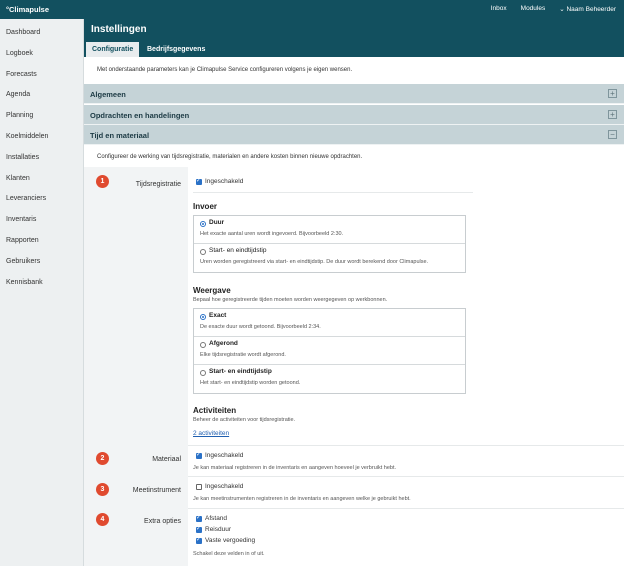 The height and width of the screenshot is (566, 624). What do you see at coordinates (136, 366) in the screenshot?
I see `label-column` at bounding box center [136, 366].